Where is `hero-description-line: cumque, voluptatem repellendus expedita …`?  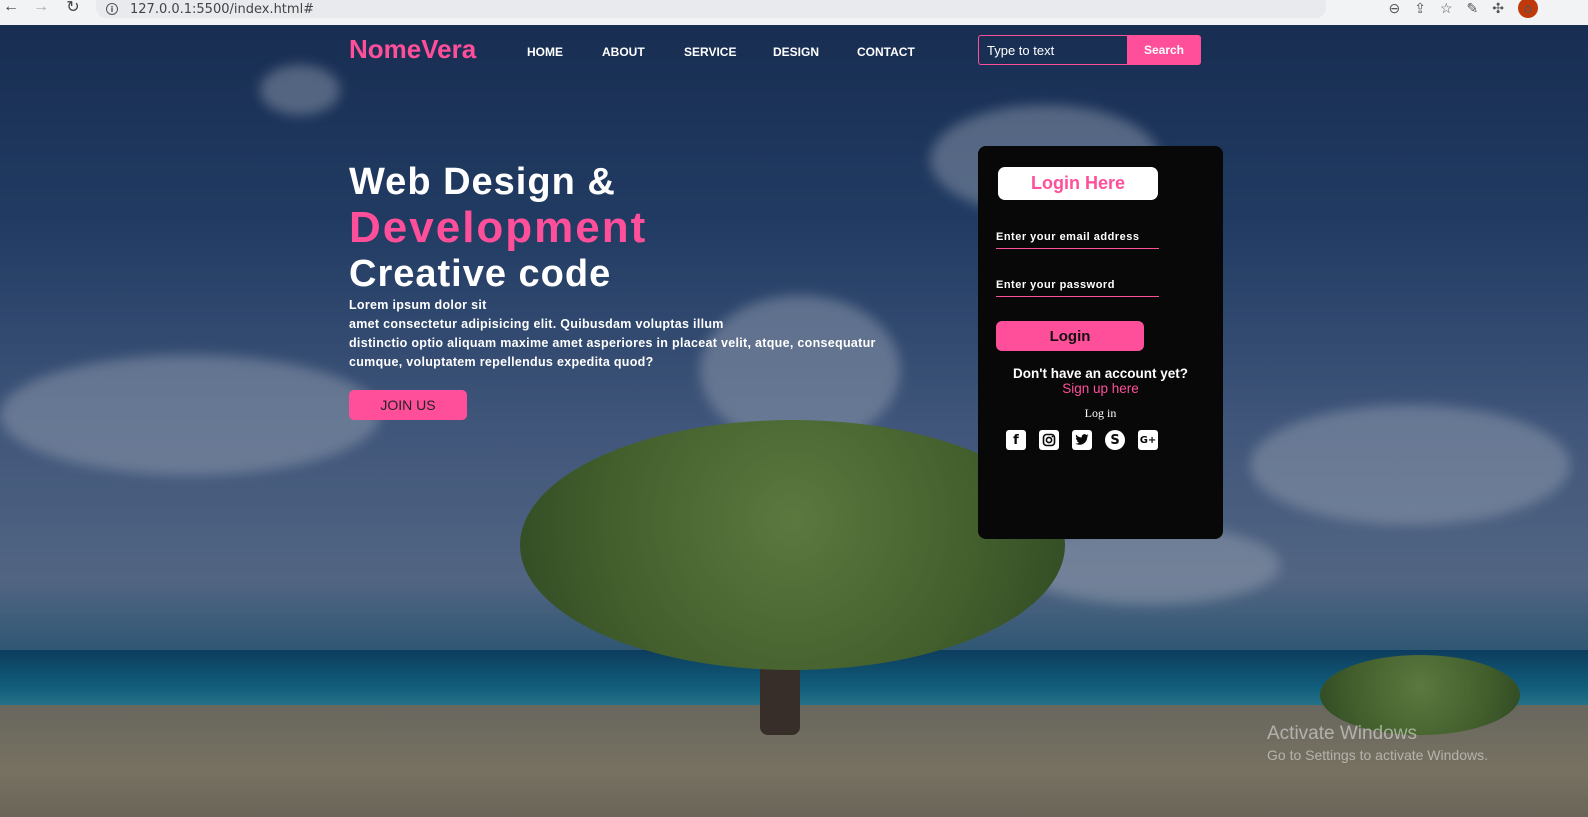 hero-description-line: cumque, voluptatem repellendus expedita … is located at coordinates (501, 362).